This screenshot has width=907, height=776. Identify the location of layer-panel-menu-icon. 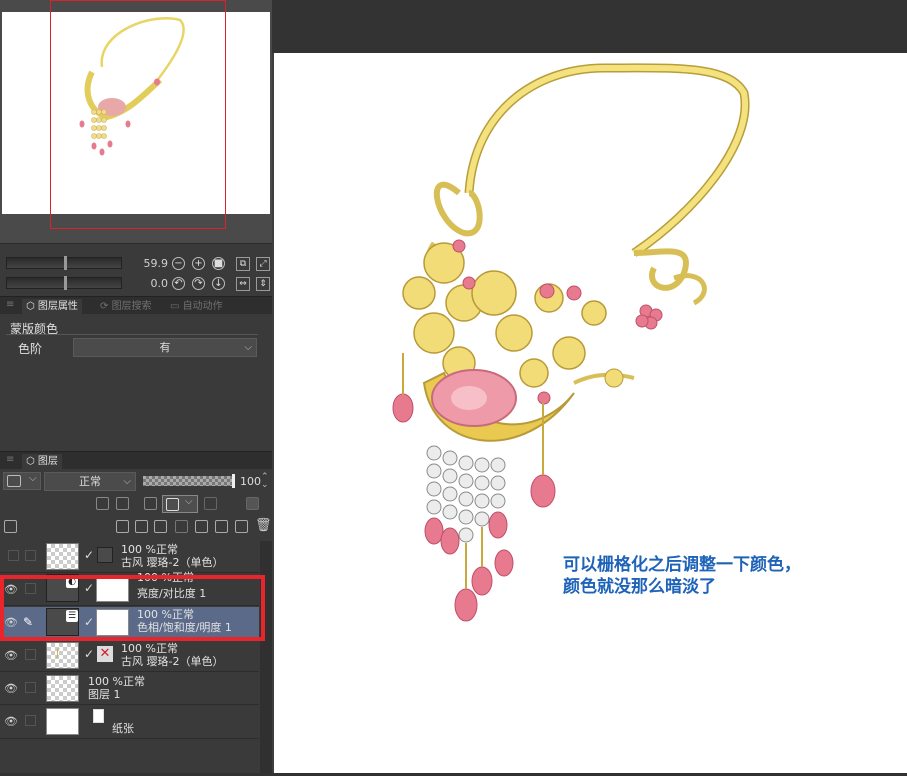
(10, 526).